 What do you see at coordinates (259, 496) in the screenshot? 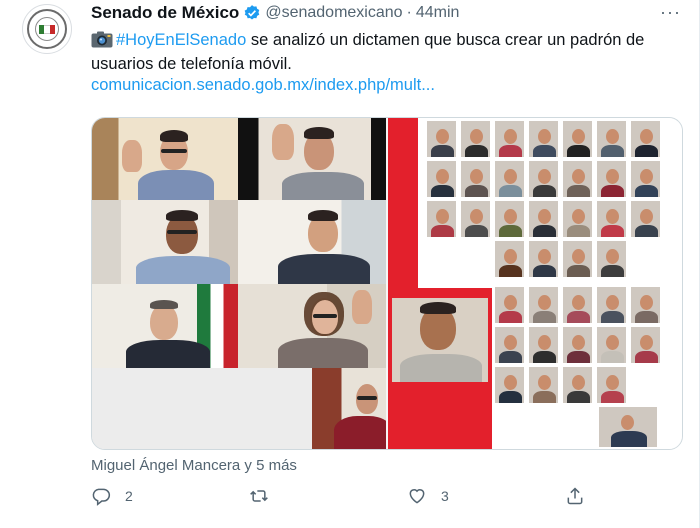
I see `retweet-icon` at bounding box center [259, 496].